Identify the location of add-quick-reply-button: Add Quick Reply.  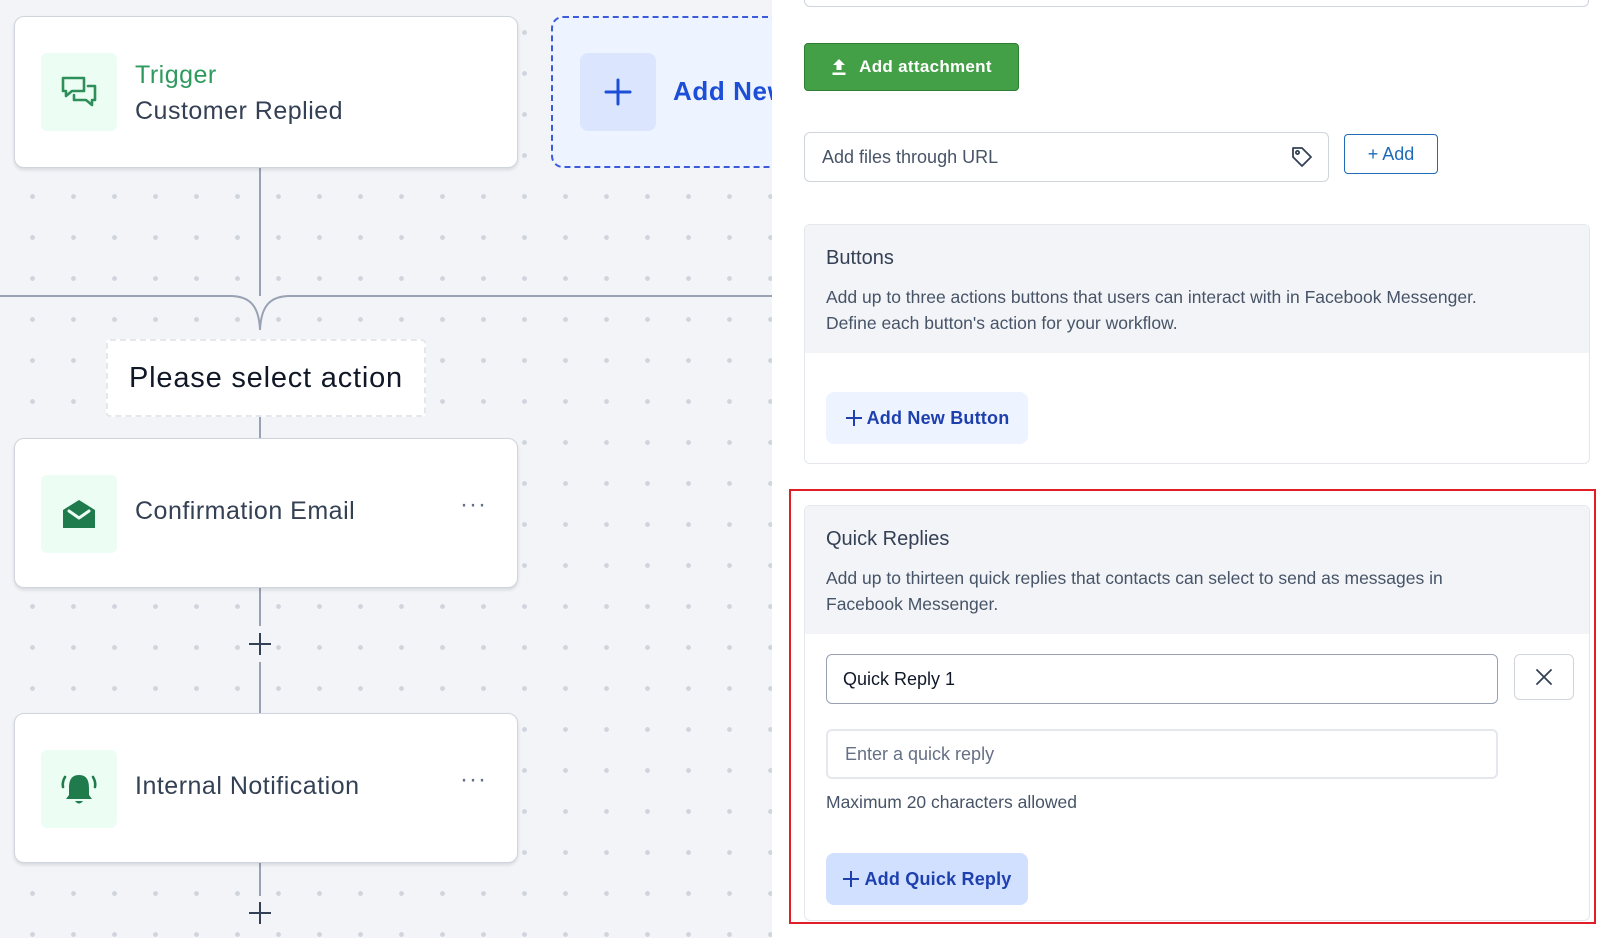
(927, 879).